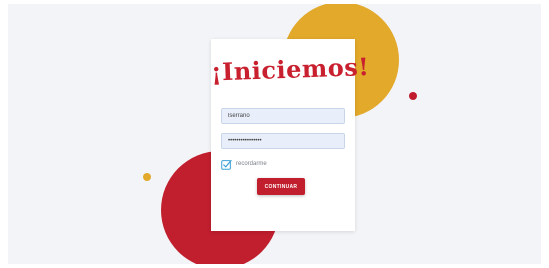  Describe the element at coordinates (283, 141) in the screenshot. I see `password-field` at that location.